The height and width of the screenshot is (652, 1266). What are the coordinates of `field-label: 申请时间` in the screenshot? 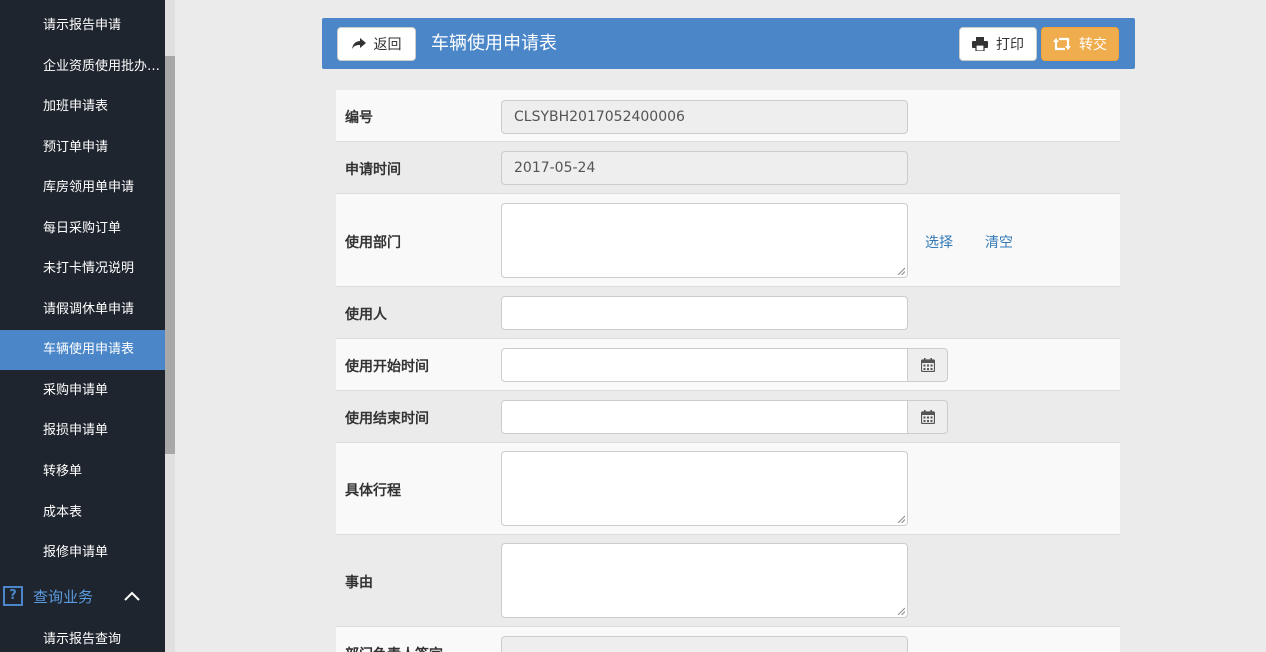 It's located at (373, 170).